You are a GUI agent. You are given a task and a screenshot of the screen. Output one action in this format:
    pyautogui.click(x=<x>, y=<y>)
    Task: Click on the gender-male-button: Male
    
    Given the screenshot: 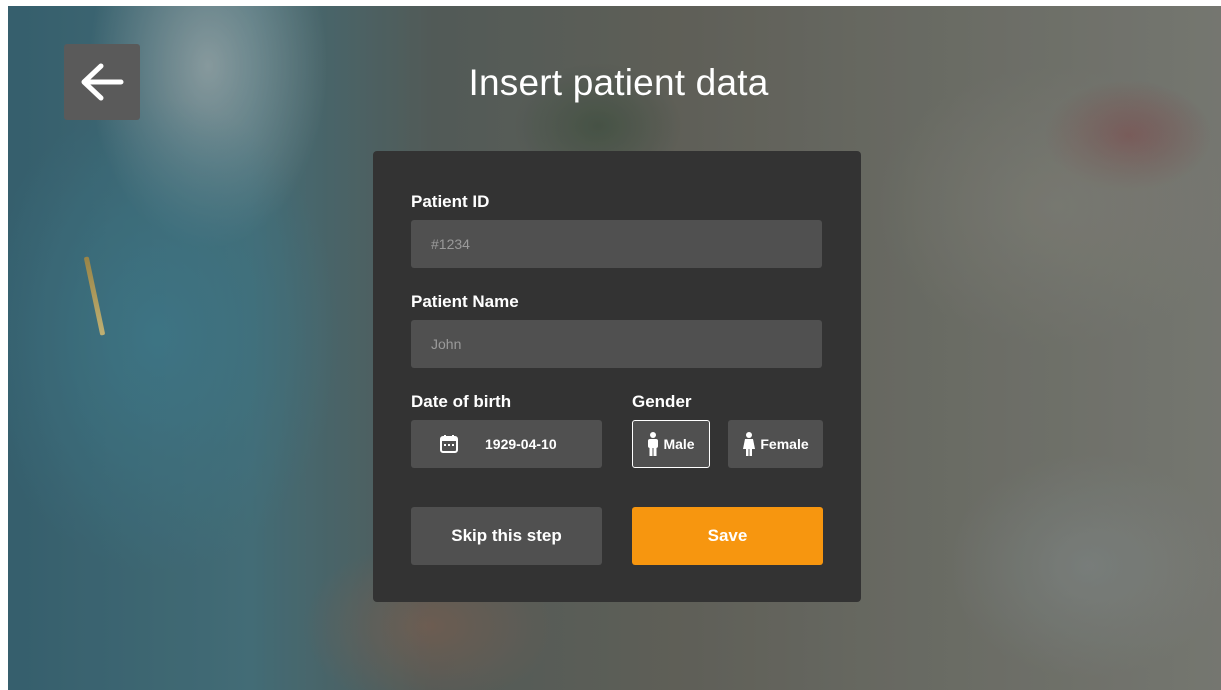 What is the action you would take?
    pyautogui.click(x=671, y=444)
    